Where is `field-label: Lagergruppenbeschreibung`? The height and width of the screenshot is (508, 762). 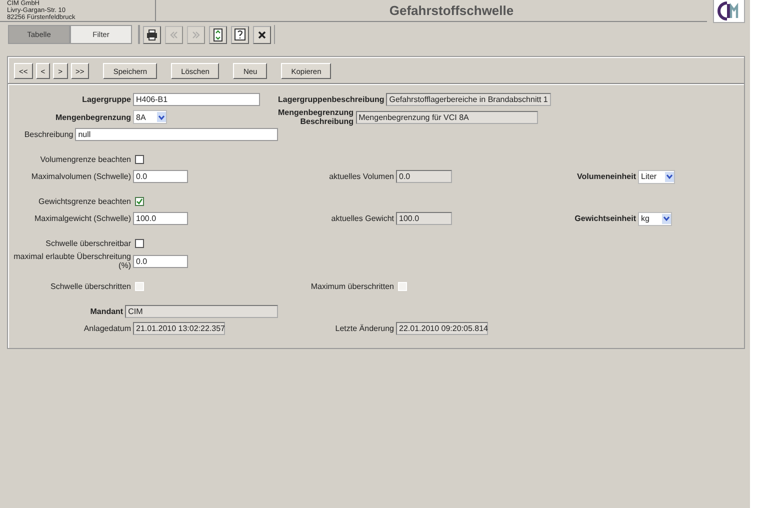 field-label: Lagergruppenbeschreibung is located at coordinates (332, 99).